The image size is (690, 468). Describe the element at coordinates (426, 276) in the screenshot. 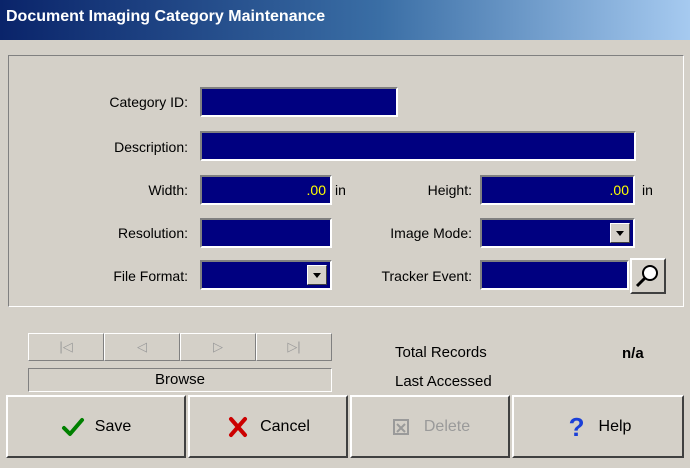

I see `tracker-event-label: Tracker Event:` at that location.